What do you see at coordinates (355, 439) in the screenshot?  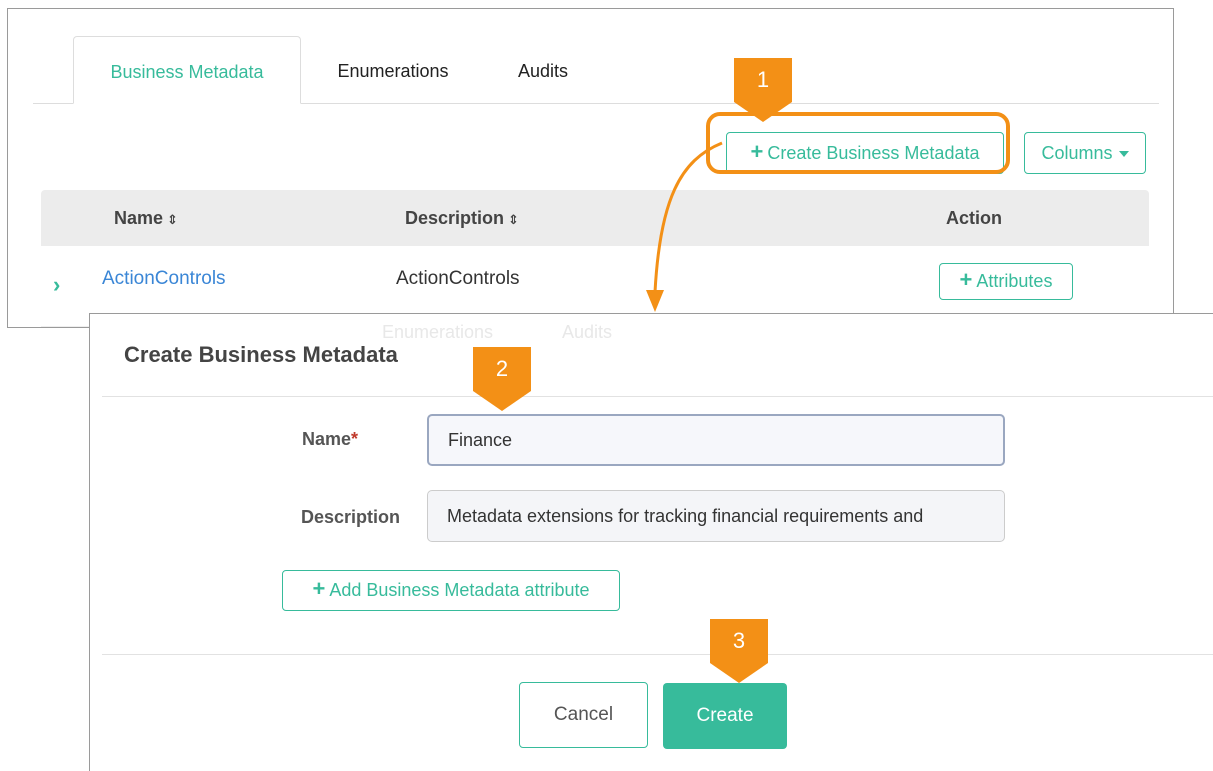 I see `required-marker: *` at bounding box center [355, 439].